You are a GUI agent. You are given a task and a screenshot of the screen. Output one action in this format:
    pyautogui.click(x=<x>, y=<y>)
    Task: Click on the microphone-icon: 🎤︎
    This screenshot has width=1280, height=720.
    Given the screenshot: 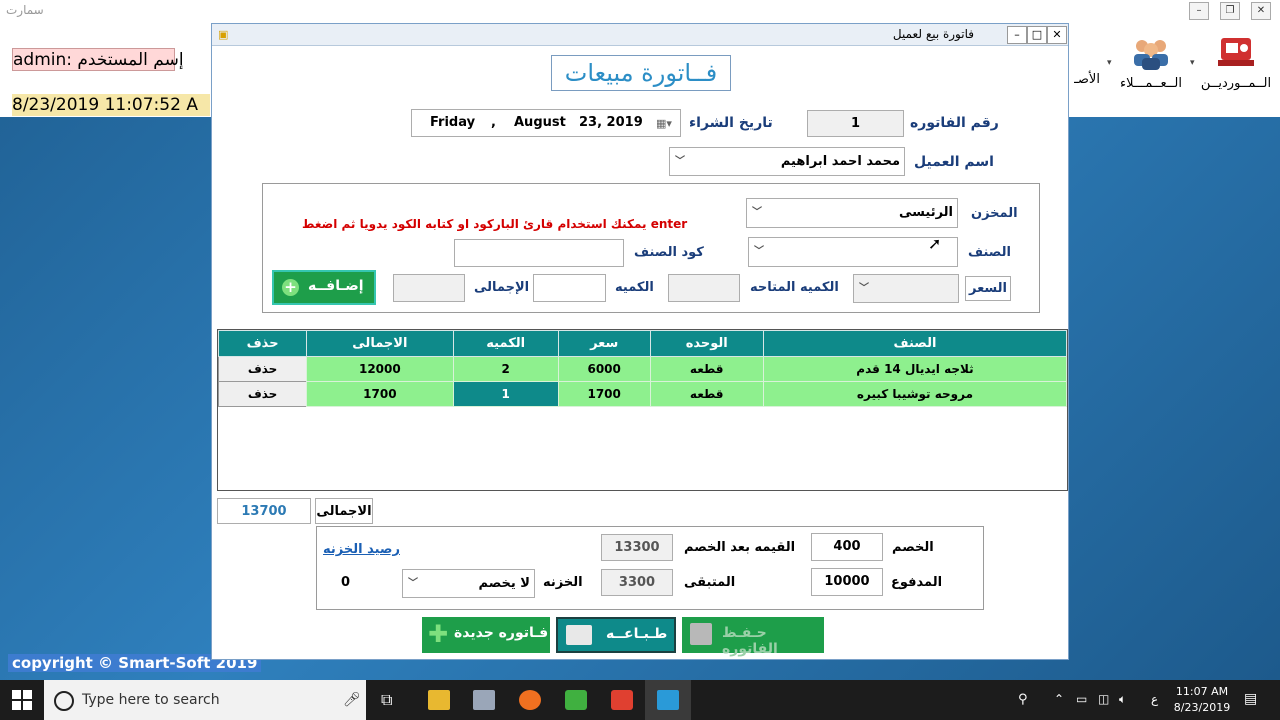 What is the action you would take?
    pyautogui.click(x=352, y=700)
    